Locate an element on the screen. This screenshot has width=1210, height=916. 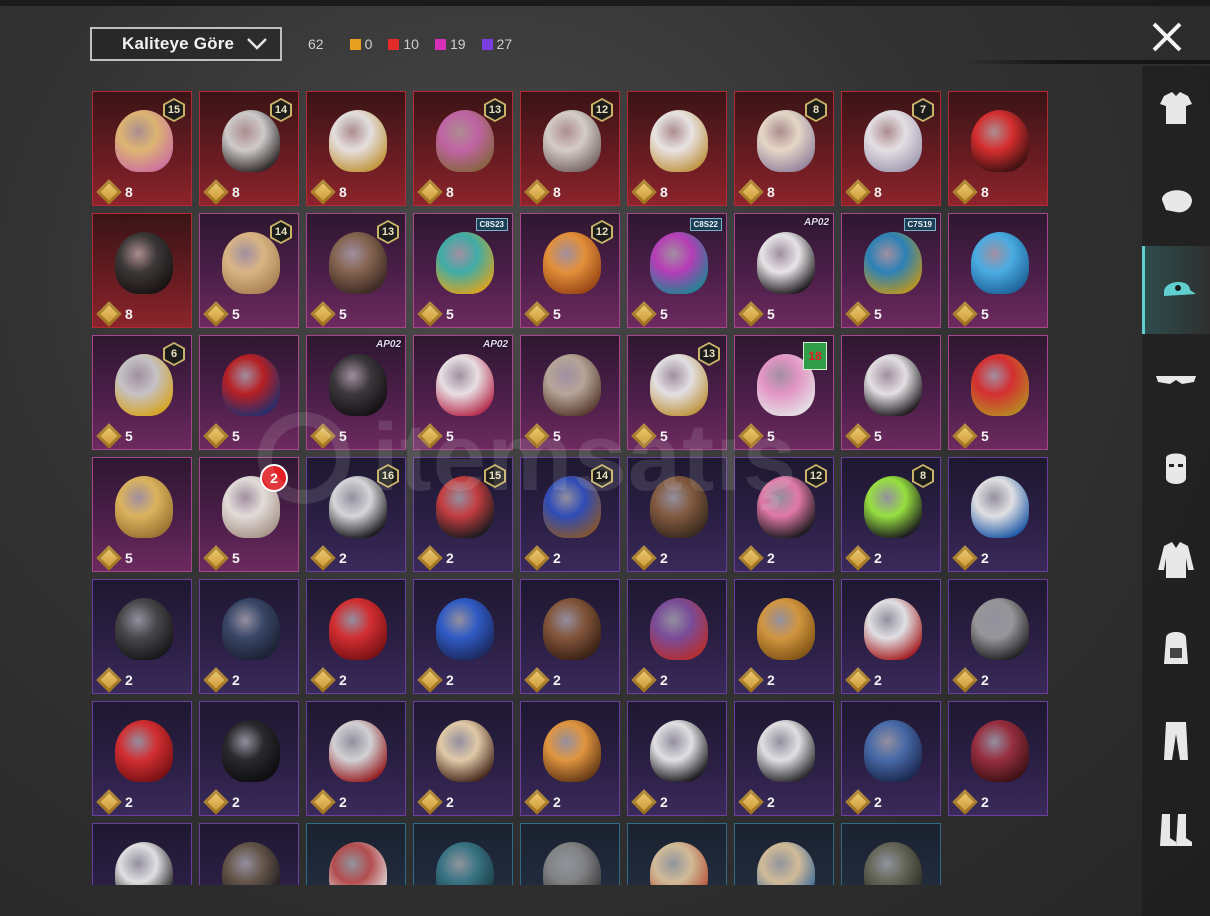
sidebar-tab-jacket is located at coordinates (1176, 560).